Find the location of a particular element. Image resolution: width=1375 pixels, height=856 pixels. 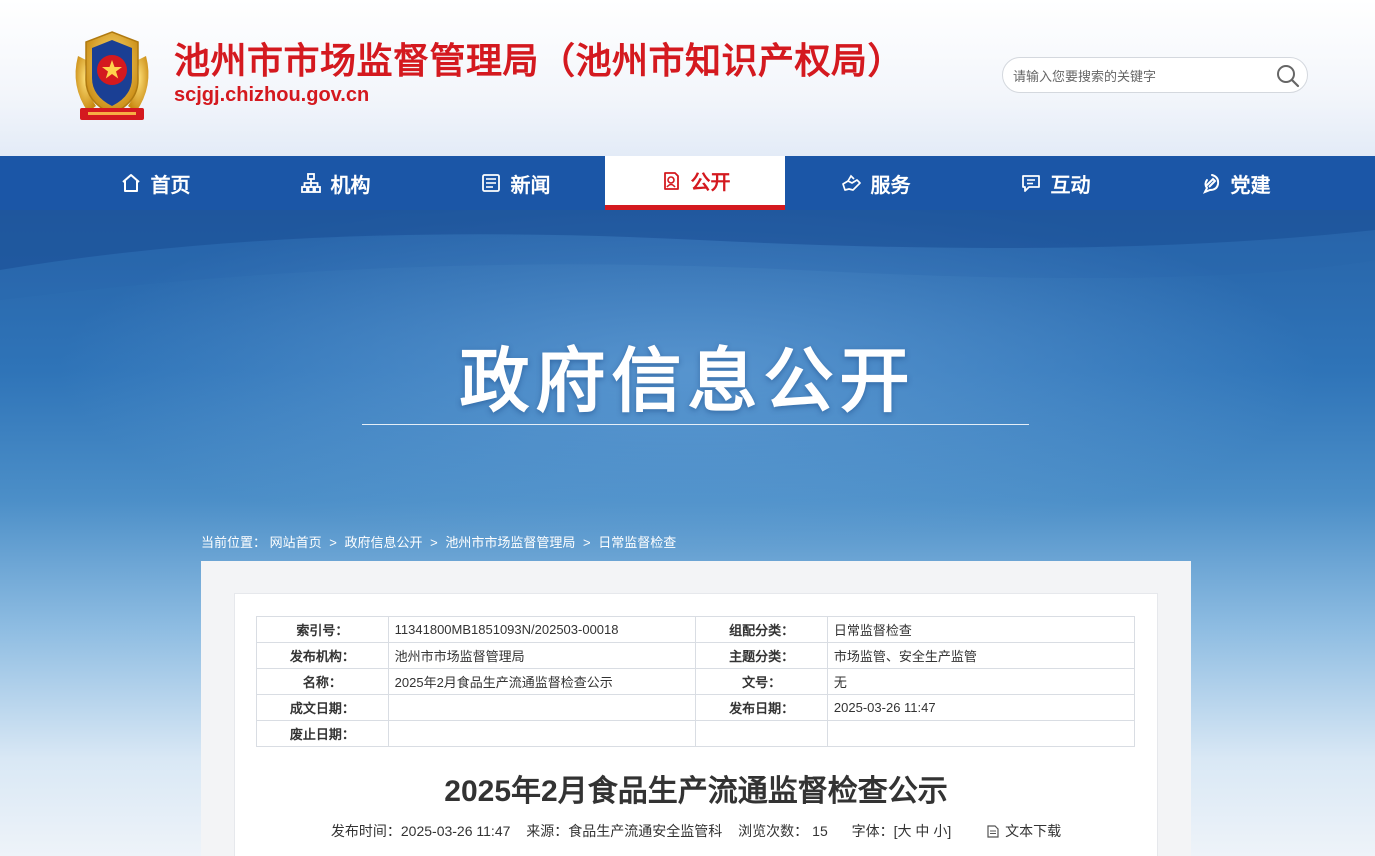

view-count-label: 浏览次数： is located at coordinates (773, 831).